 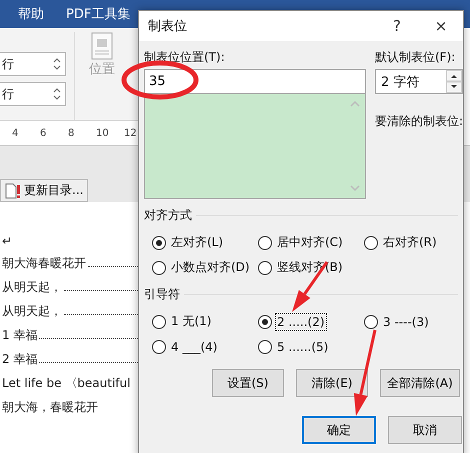 I want to click on scroll-up-icon, so click(x=355, y=104).